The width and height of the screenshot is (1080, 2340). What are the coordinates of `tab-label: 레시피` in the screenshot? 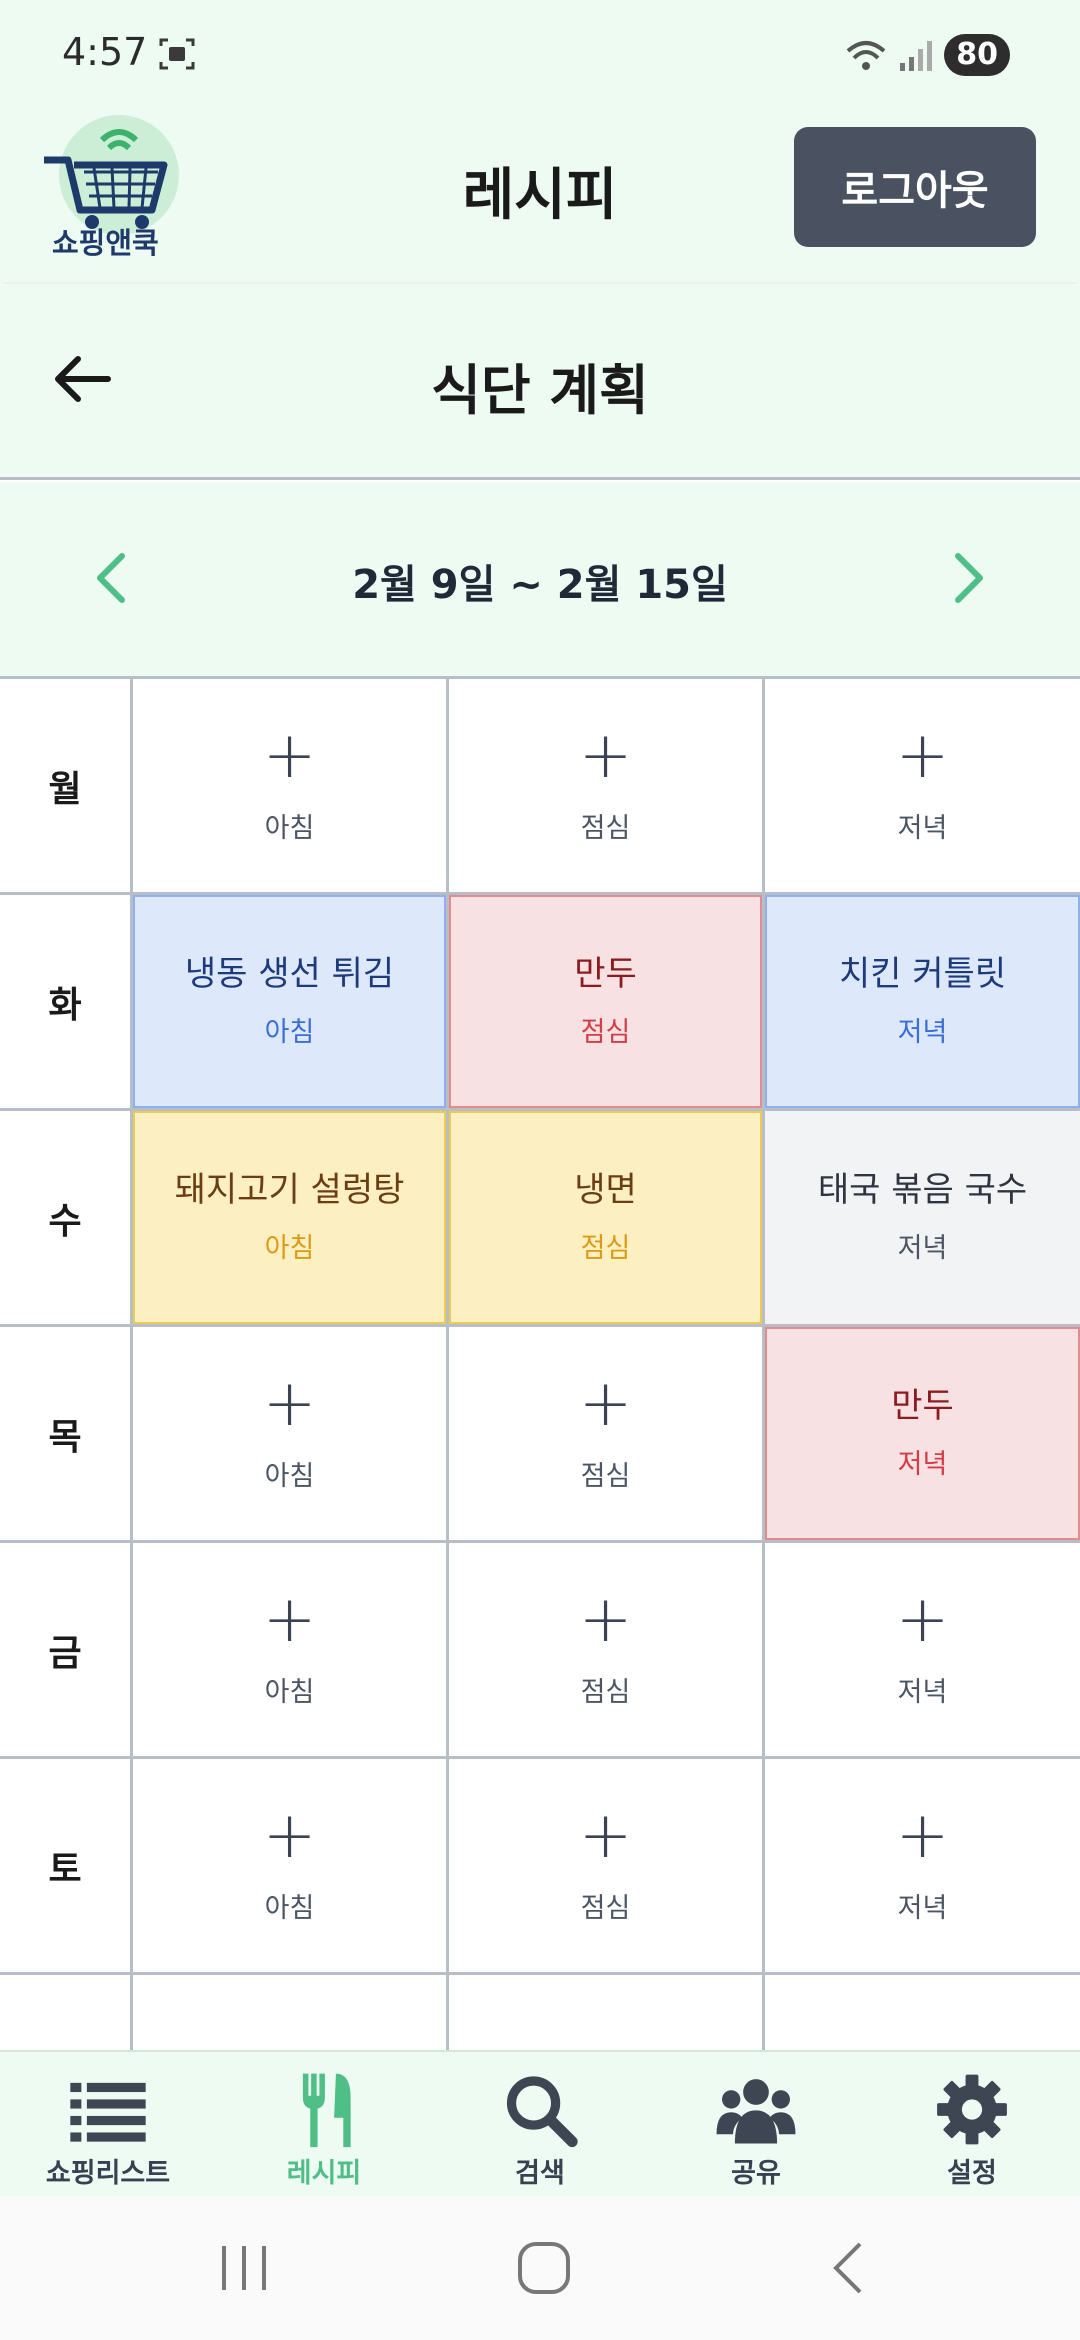 It's located at (324, 2173).